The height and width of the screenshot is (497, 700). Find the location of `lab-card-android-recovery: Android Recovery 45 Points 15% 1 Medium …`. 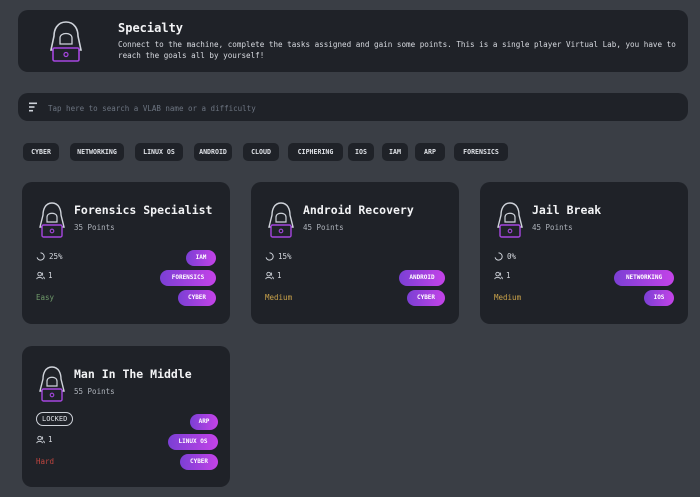

lab-card-android-recovery: Android Recovery 45 Points 15% 1 Medium … is located at coordinates (355, 253).